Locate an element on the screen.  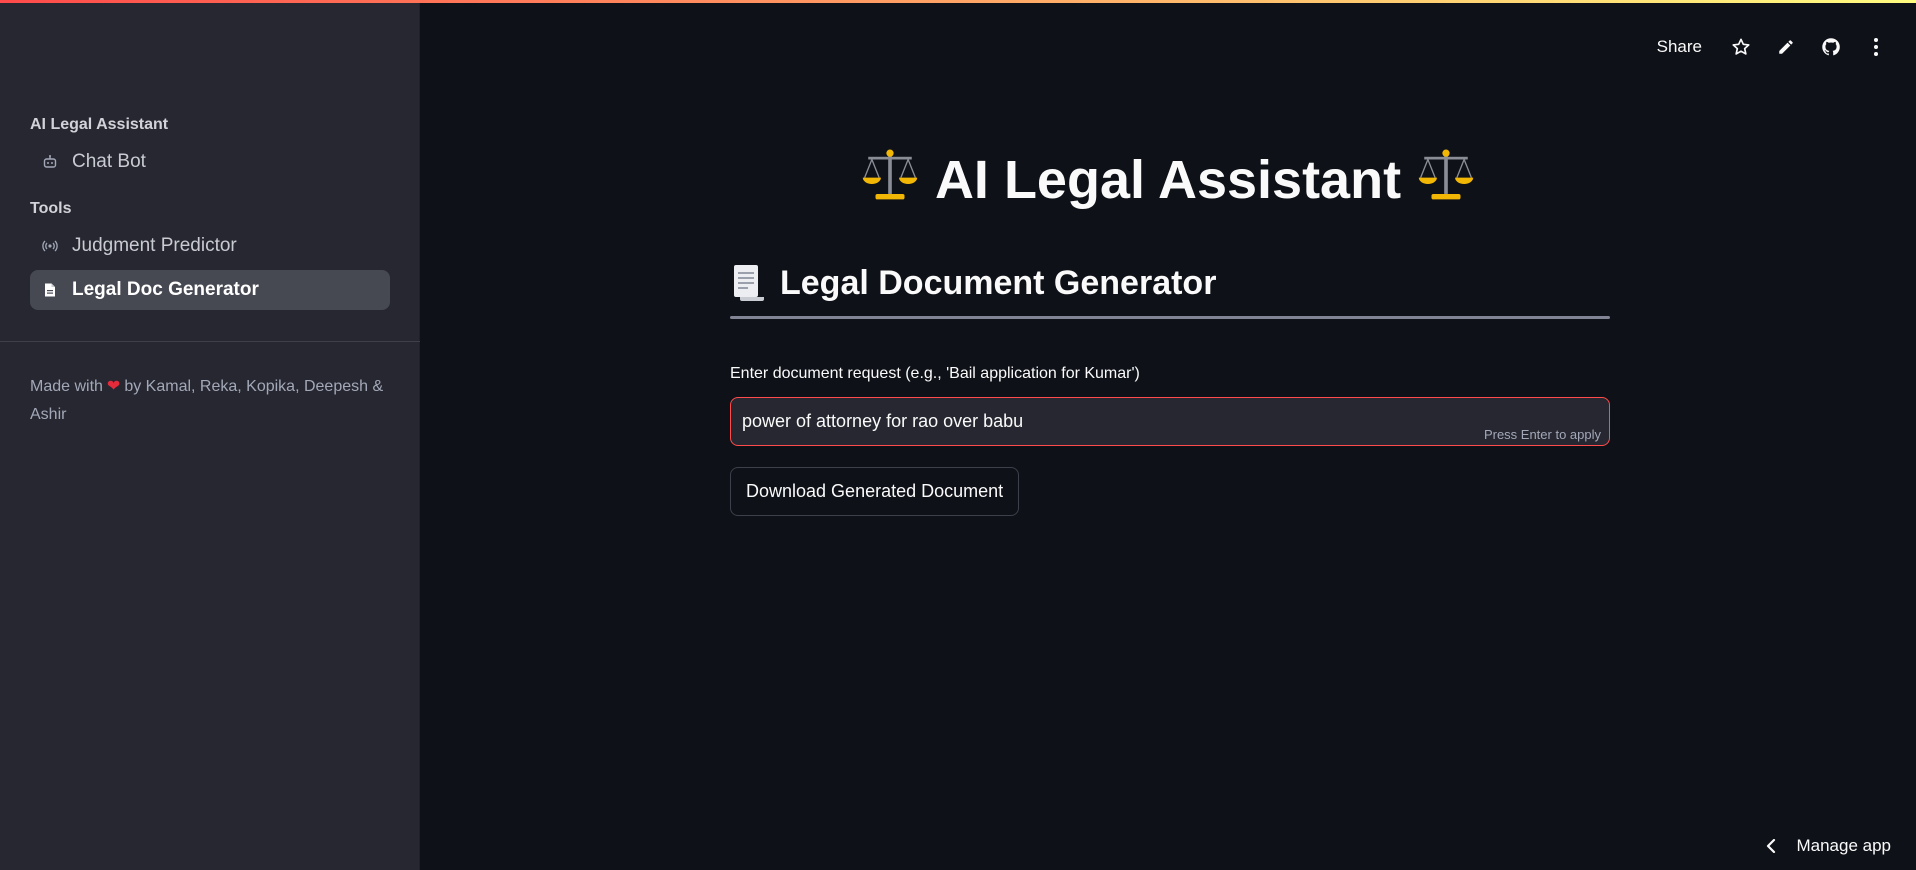
document-request-input-wrapper: Press Enter to apply is located at coordinates (1170, 421).